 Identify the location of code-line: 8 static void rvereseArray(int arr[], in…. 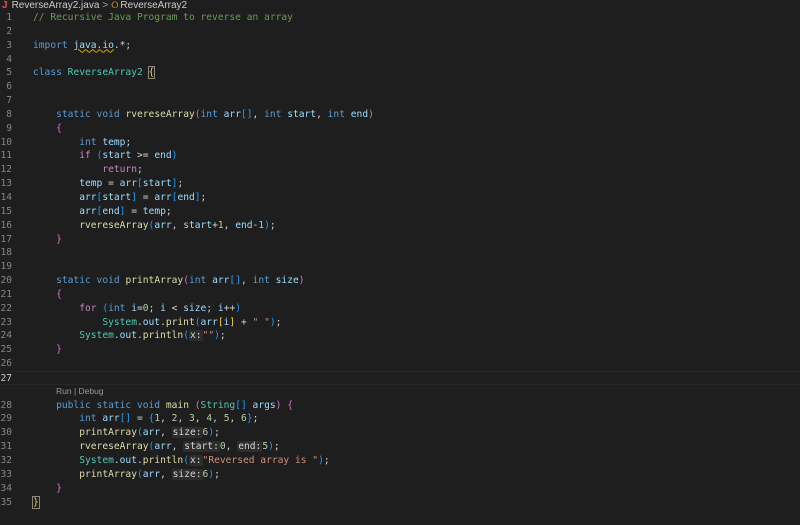
(400, 115).